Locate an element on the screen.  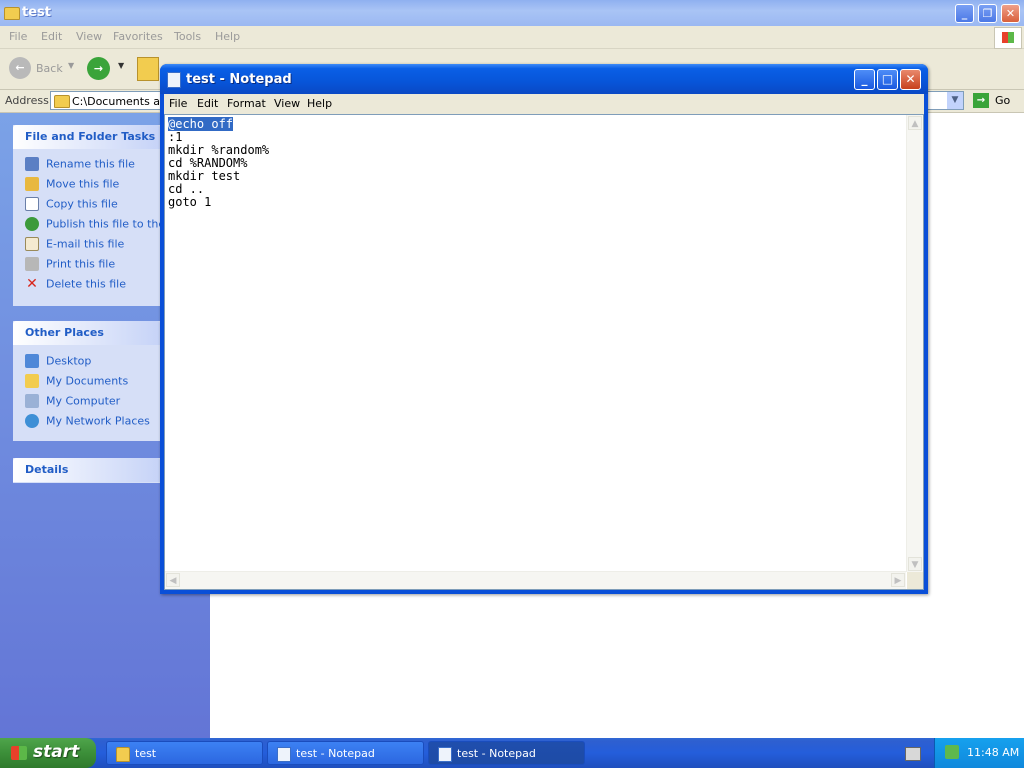
back-button-label: Back is located at coordinates (49, 68).